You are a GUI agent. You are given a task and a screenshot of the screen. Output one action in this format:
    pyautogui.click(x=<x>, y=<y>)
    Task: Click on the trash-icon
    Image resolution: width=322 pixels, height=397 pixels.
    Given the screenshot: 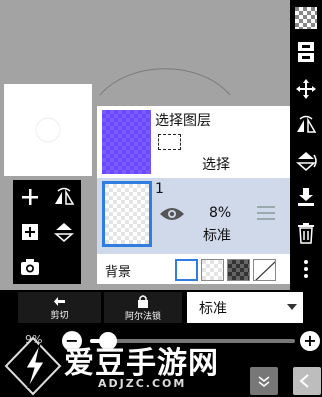 What is the action you would take?
    pyautogui.click(x=306, y=233)
    